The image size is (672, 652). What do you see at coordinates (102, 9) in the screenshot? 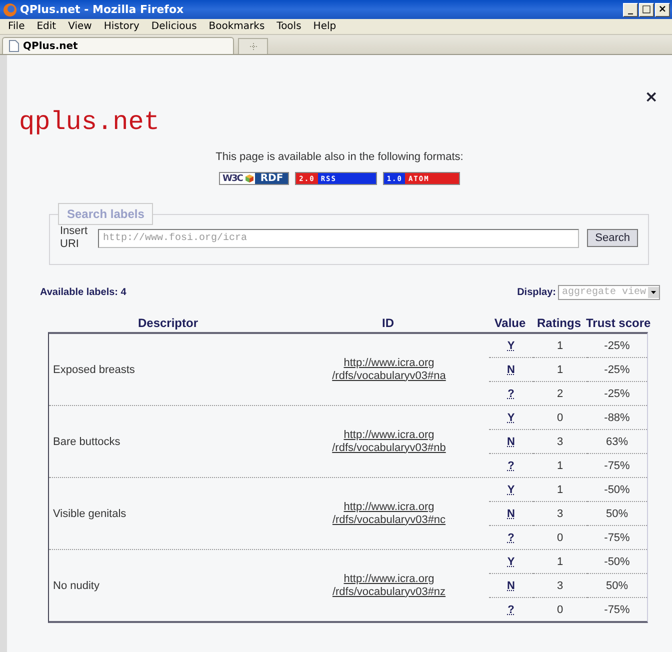
I see `window-title: QPlus.net - Mozilla Firefox` at bounding box center [102, 9].